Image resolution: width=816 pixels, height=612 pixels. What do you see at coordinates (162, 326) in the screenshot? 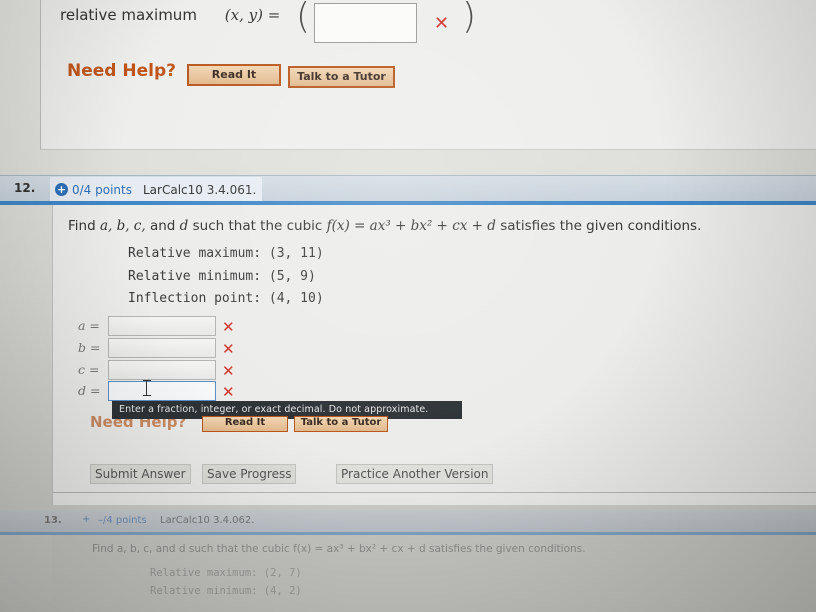
I see `variable-a-input` at bounding box center [162, 326].